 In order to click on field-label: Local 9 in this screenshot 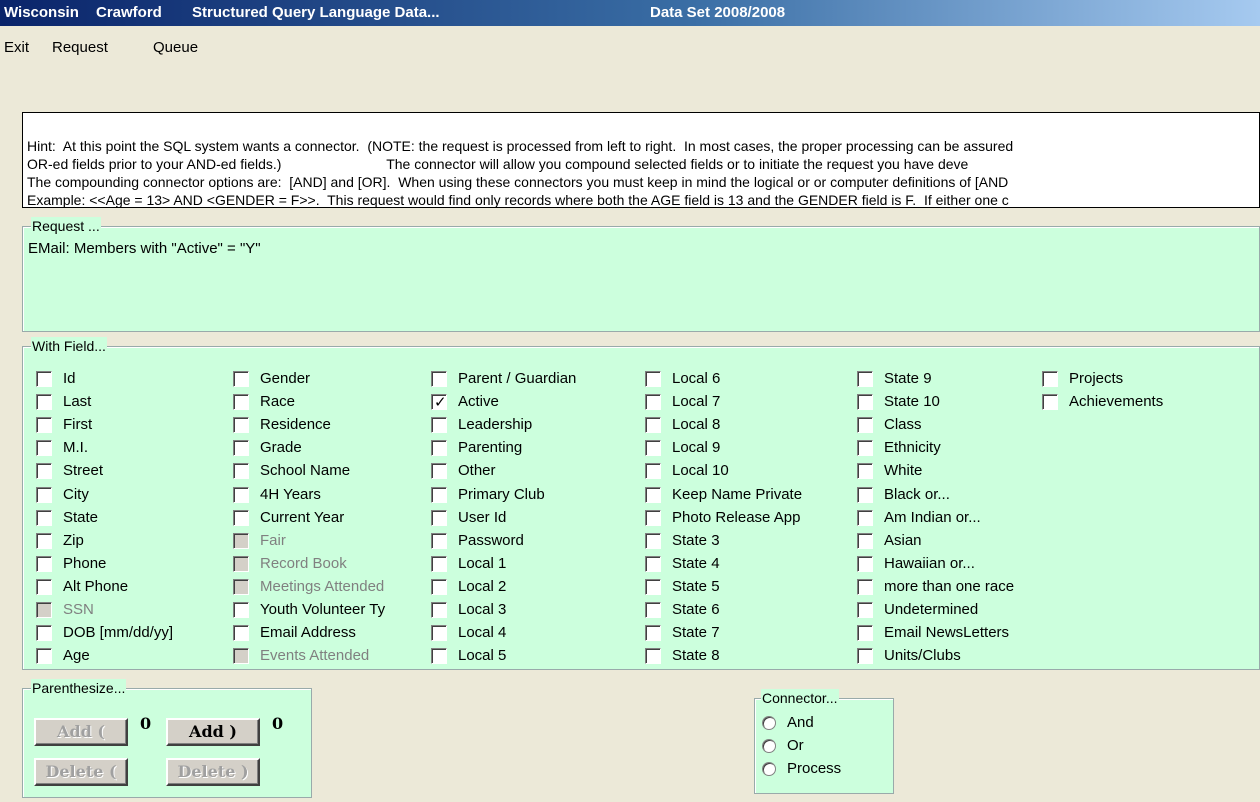, I will do `click(696, 447)`.